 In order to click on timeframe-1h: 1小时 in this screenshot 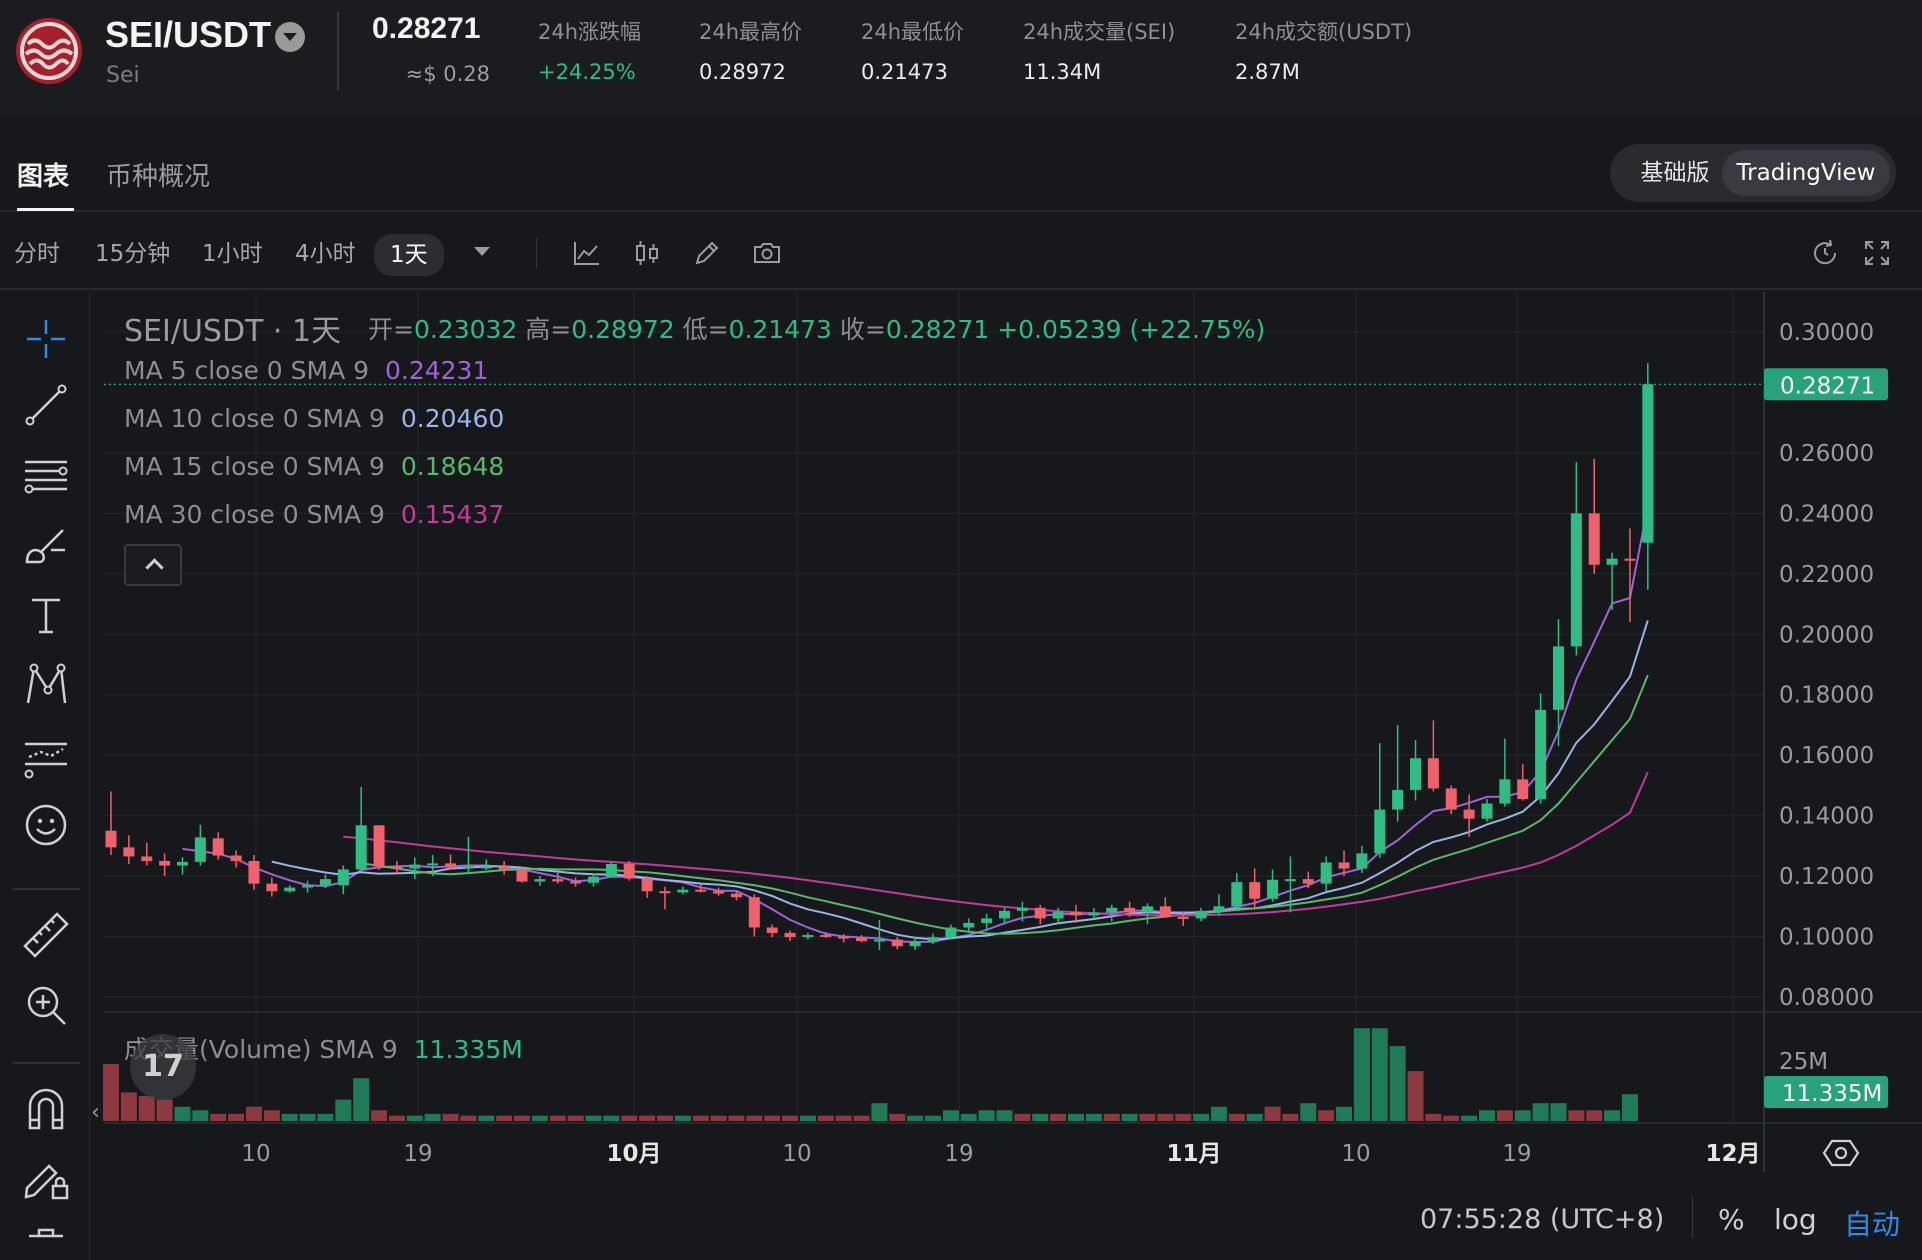, I will do `click(232, 254)`.